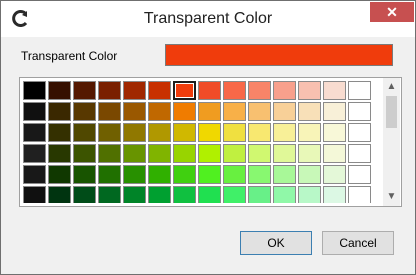  I want to click on scroll-up-icon: ▲, so click(391, 87).